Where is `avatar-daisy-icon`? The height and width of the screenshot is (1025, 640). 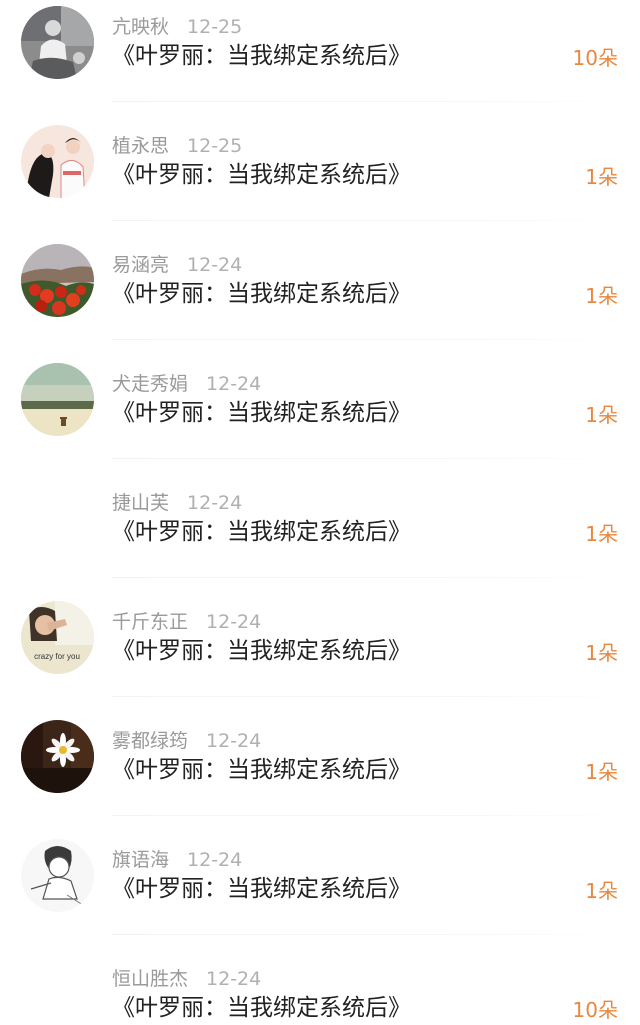 avatar-daisy-icon is located at coordinates (57, 756).